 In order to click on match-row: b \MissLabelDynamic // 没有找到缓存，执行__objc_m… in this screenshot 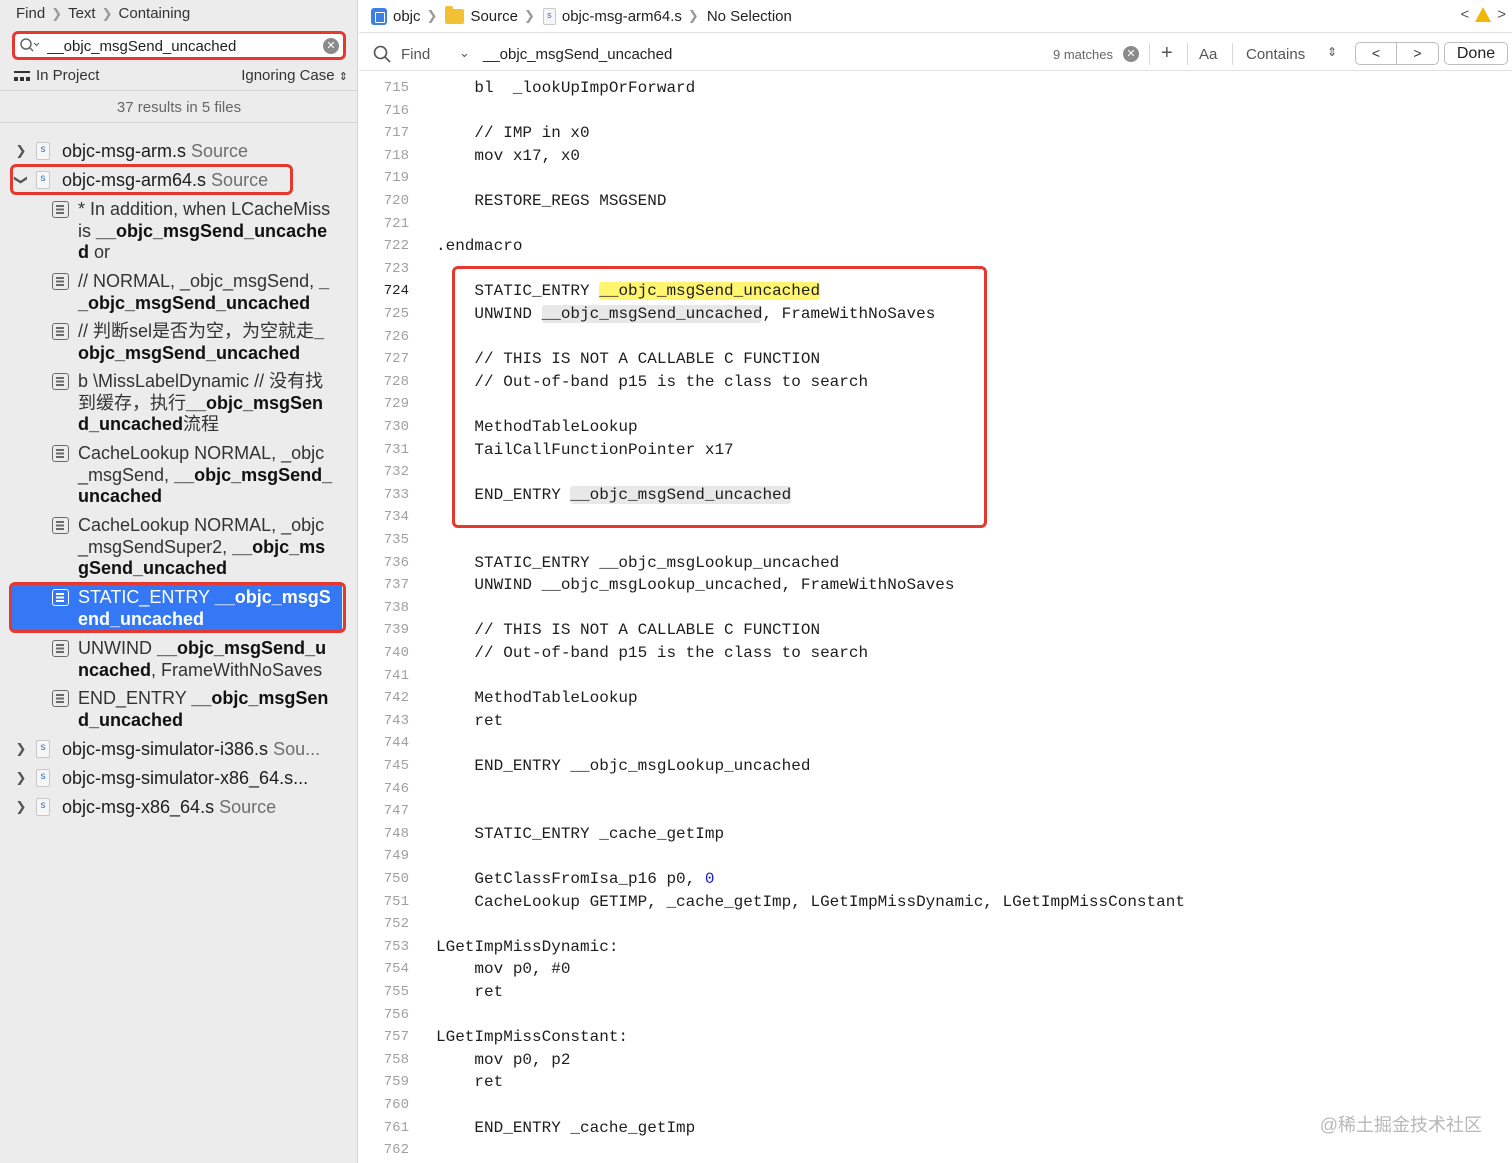, I will do `click(197, 403)`.